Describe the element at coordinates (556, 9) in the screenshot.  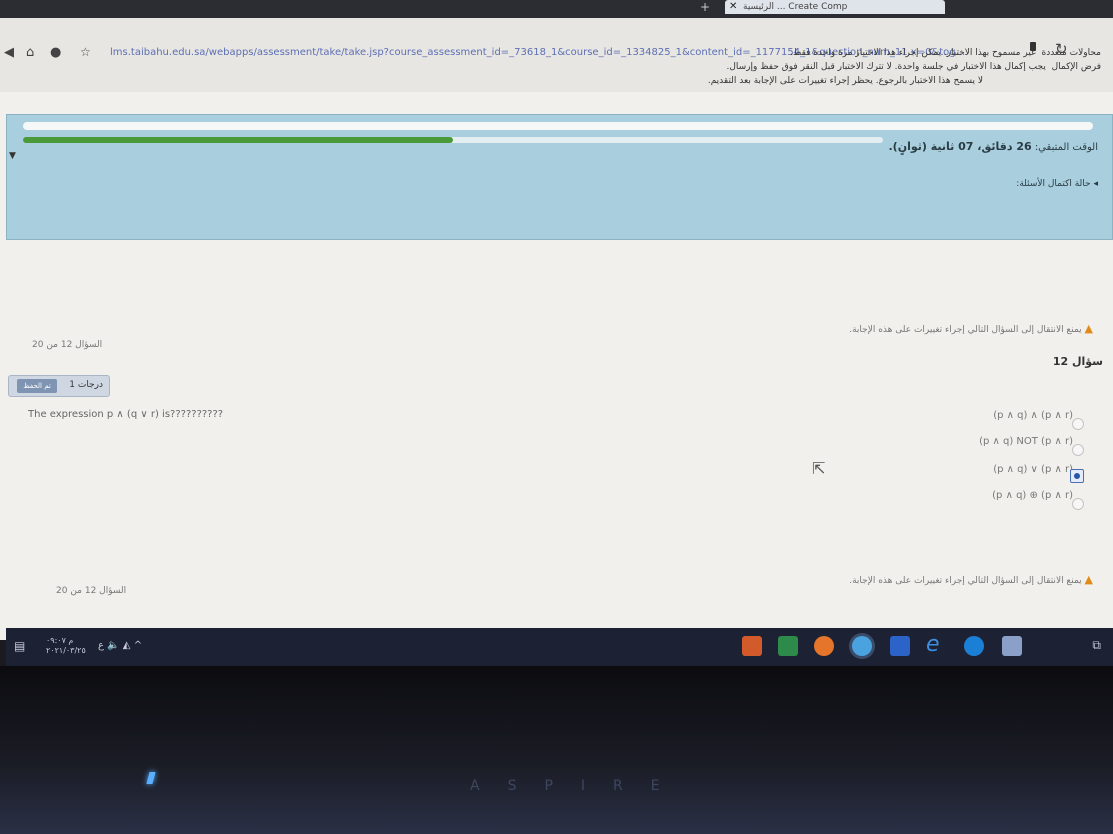
I see `browser-tab-strip: + ✕ الرئيسية ... Create Comp` at that location.